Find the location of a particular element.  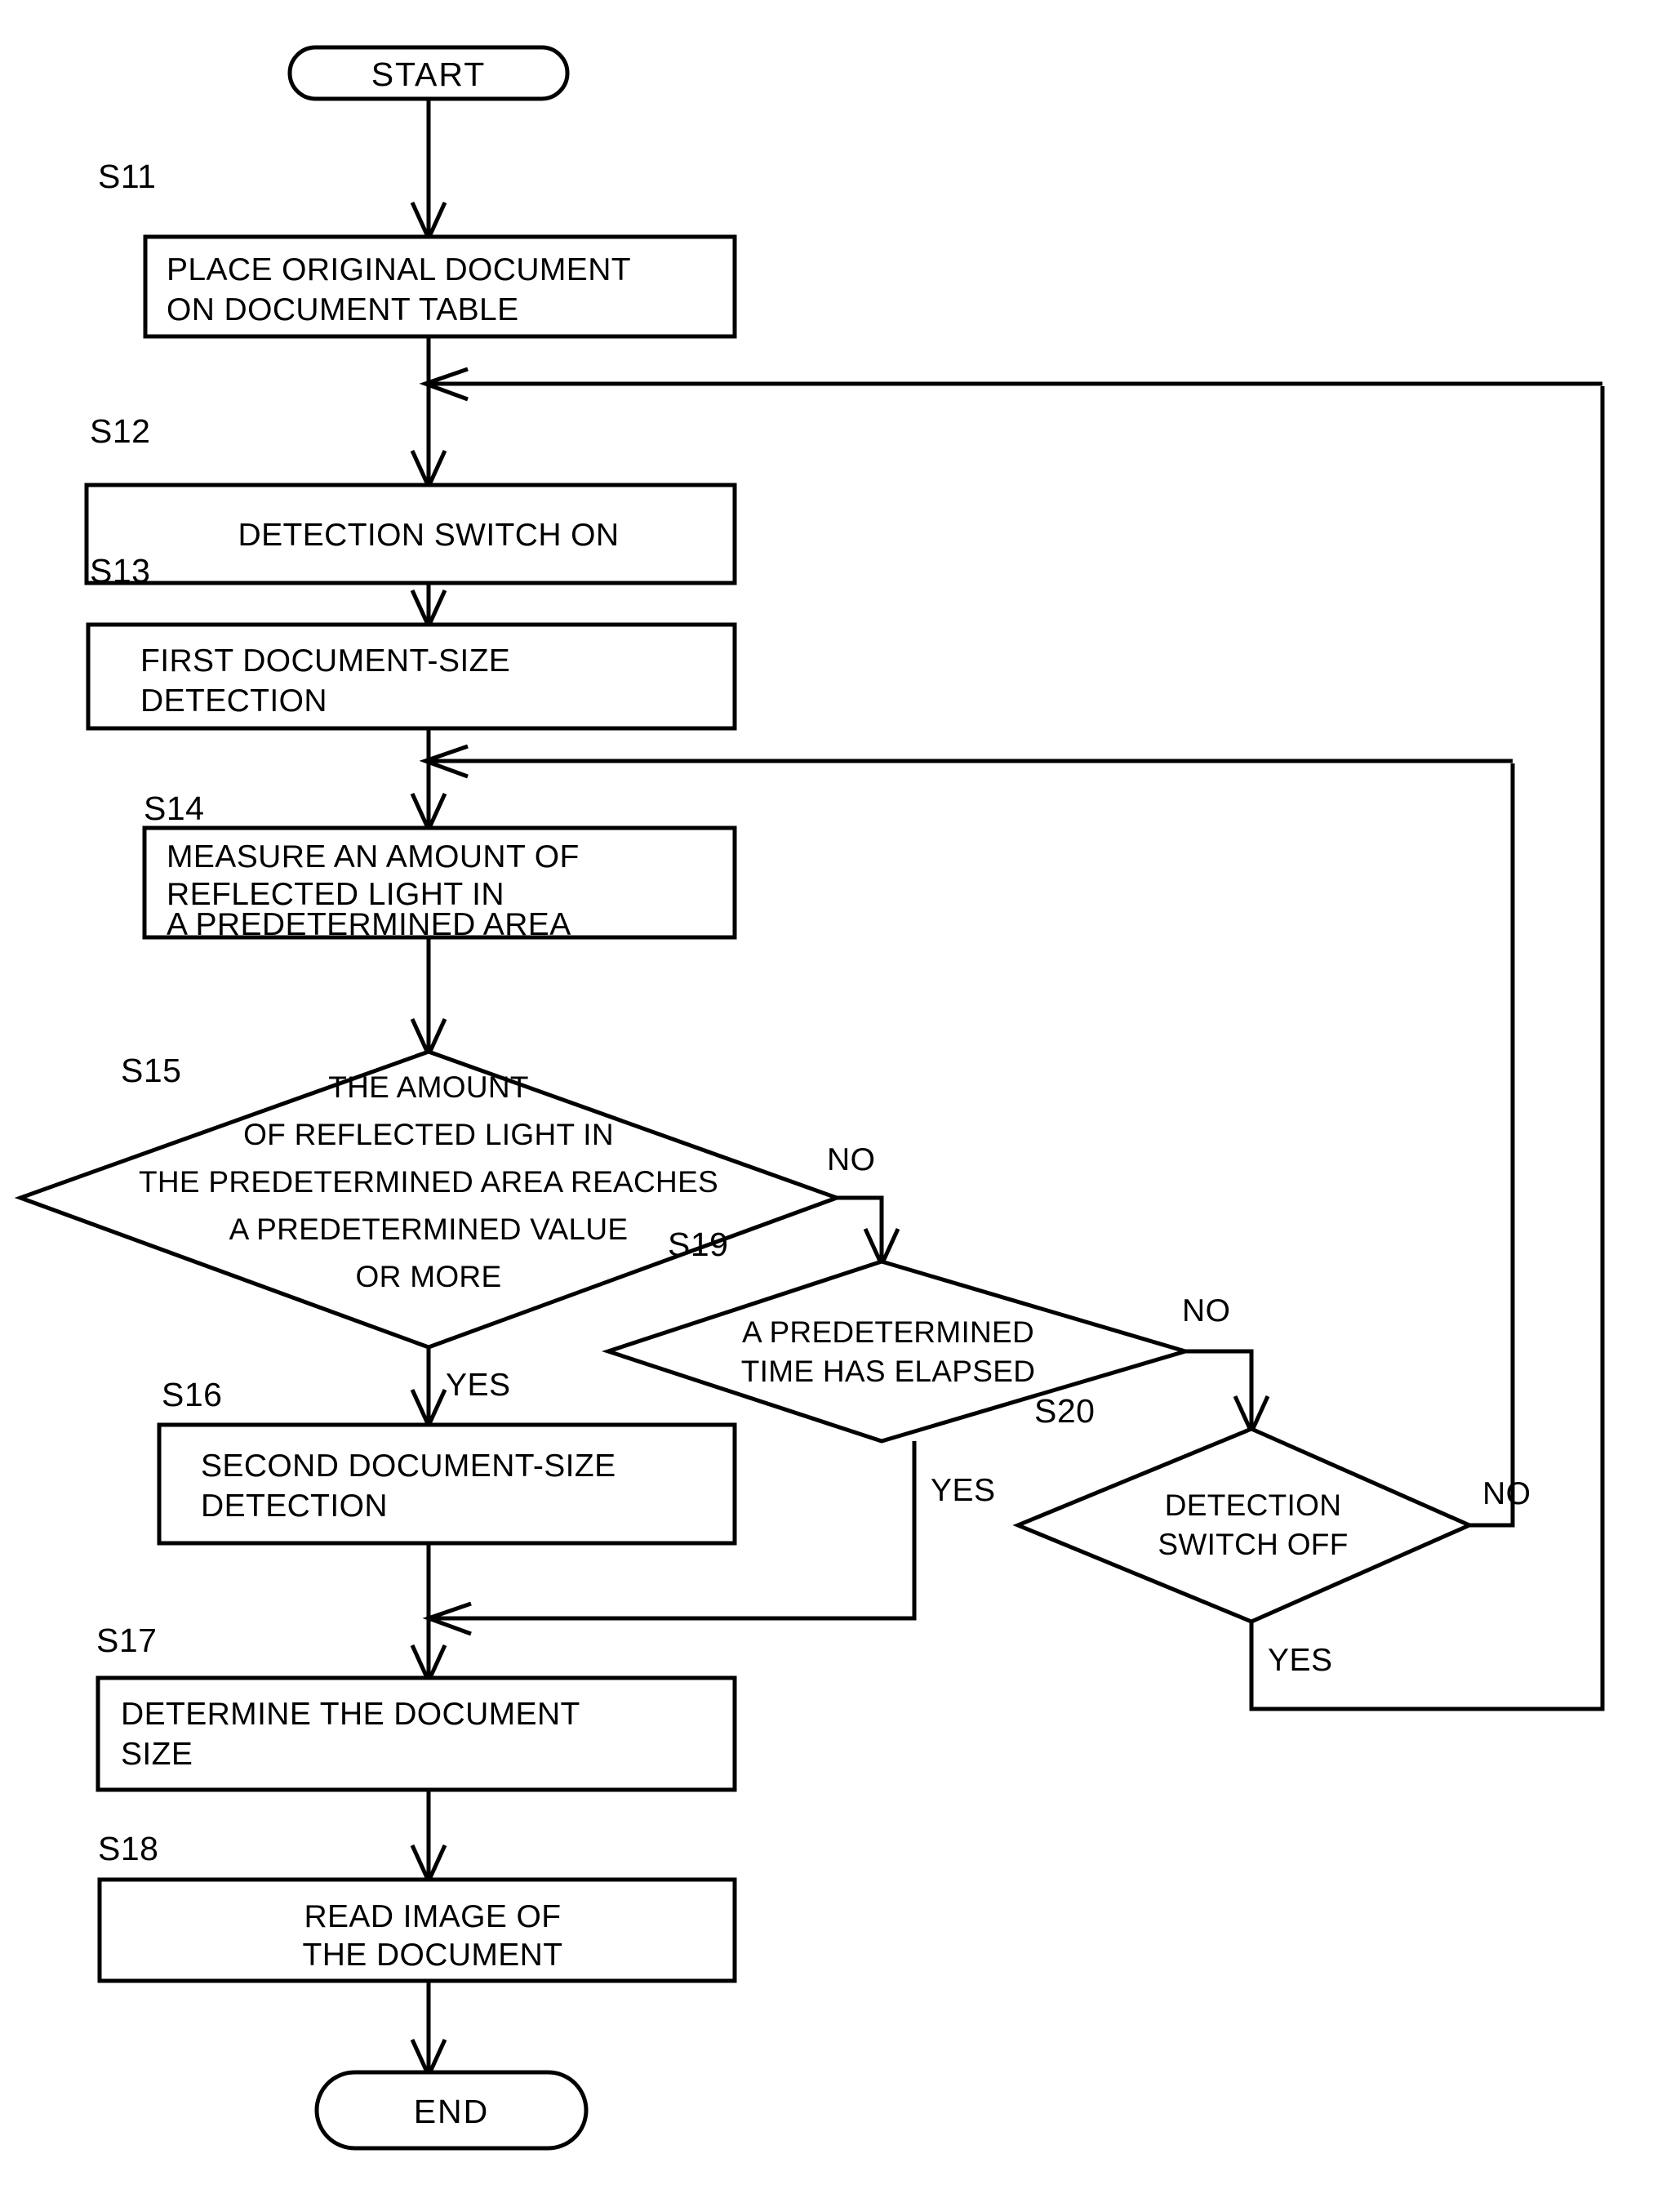

s11-text-line-1: PLACE ORIGINAL DOCUMENT is located at coordinates (399, 269).